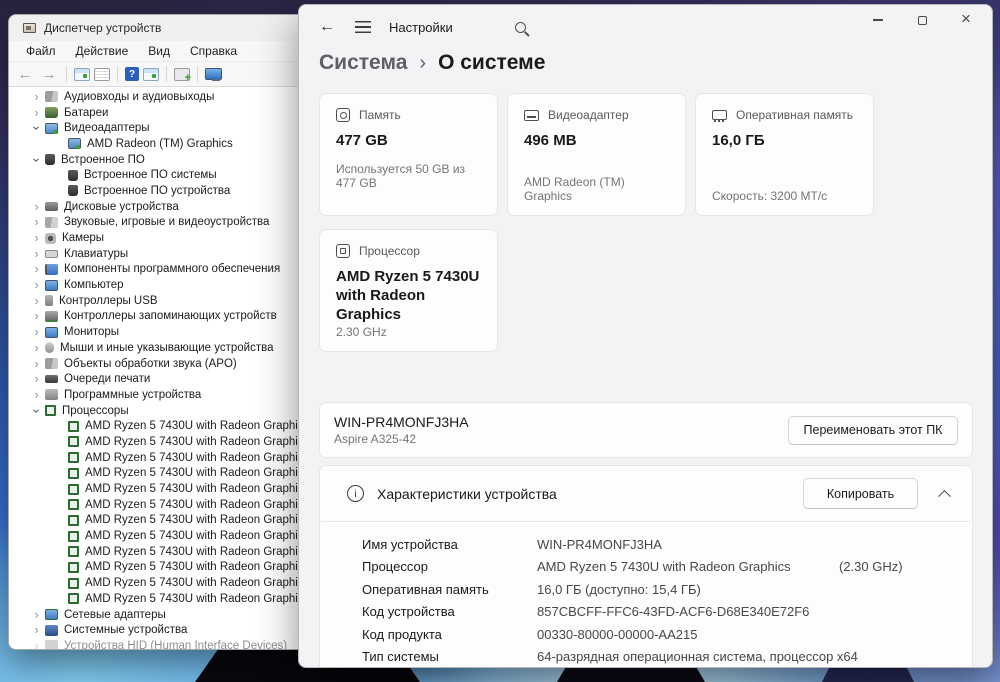 The width and height of the screenshot is (1000, 682). Describe the element at coordinates (49, 74) in the screenshot. I see `forward-icon` at that location.